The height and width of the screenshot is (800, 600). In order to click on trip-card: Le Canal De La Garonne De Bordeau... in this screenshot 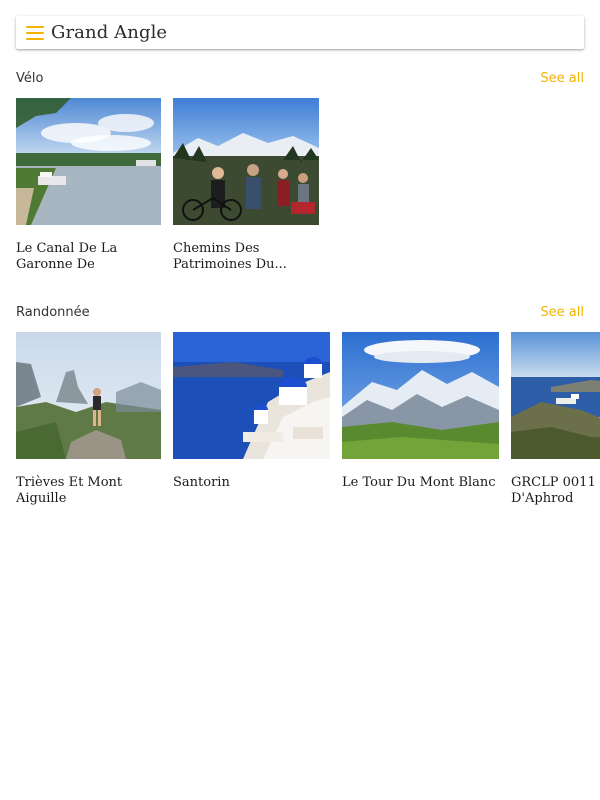, I will do `click(88, 185)`.